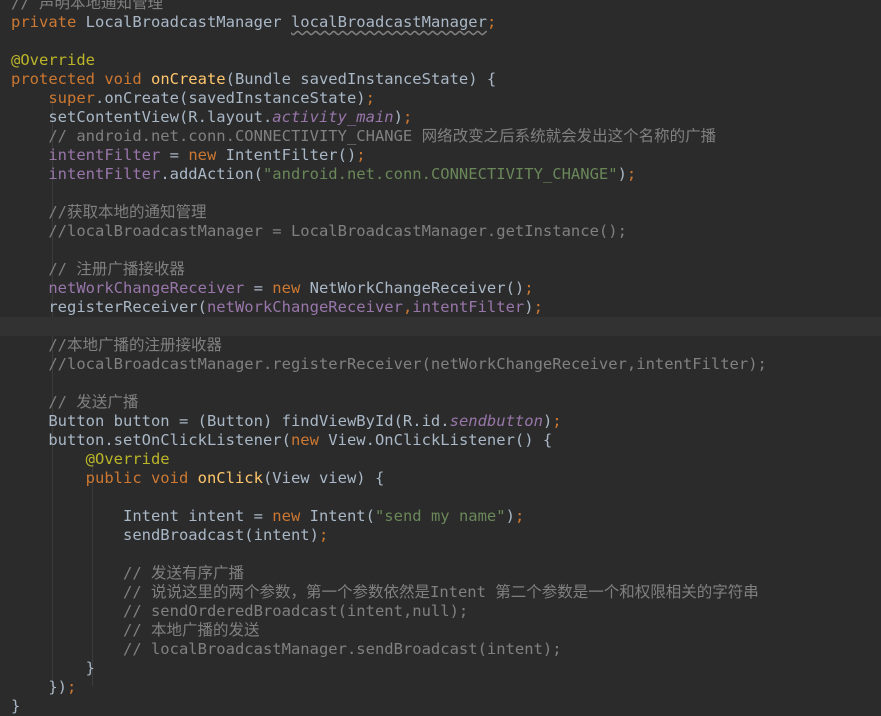 The width and height of the screenshot is (881, 716). What do you see at coordinates (333, 117) in the screenshot?
I see `code-token: activity_main` at bounding box center [333, 117].